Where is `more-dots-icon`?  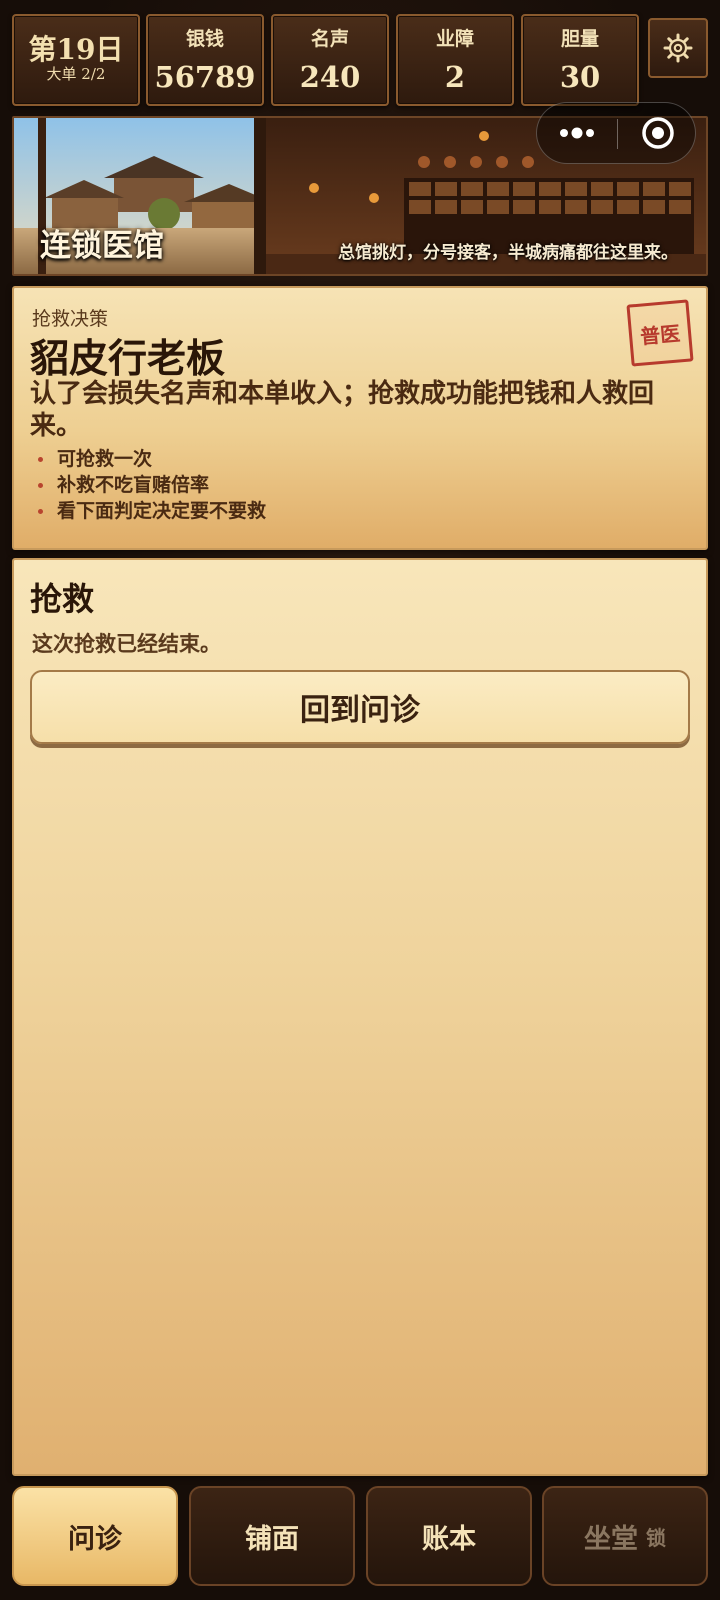 more-dots-icon is located at coordinates (577, 133).